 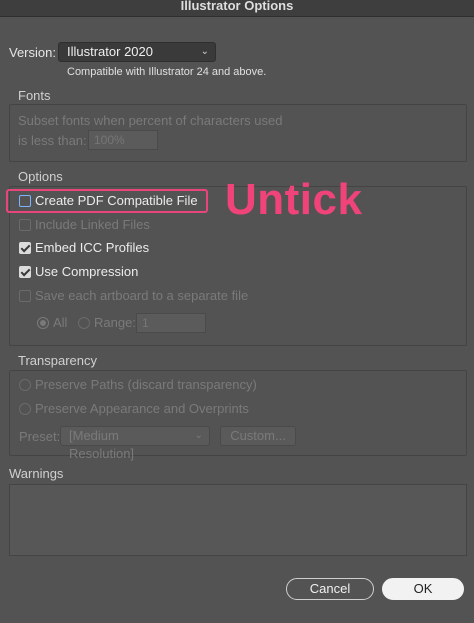 What do you see at coordinates (146, 384) in the screenshot?
I see `preserve-paths-label: Preserve Paths (discard transparency)` at bounding box center [146, 384].